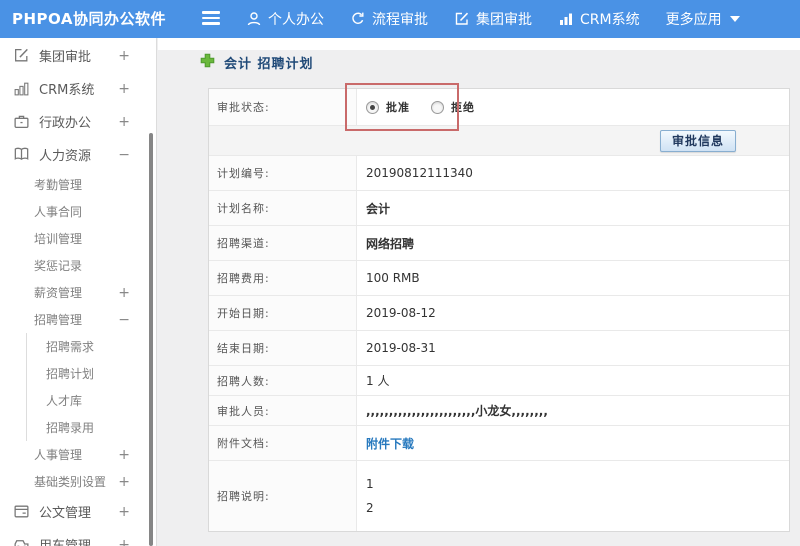 The image size is (800, 546). I want to click on sidebar-item-recruit-demand: 招聘需求, so click(91, 346).